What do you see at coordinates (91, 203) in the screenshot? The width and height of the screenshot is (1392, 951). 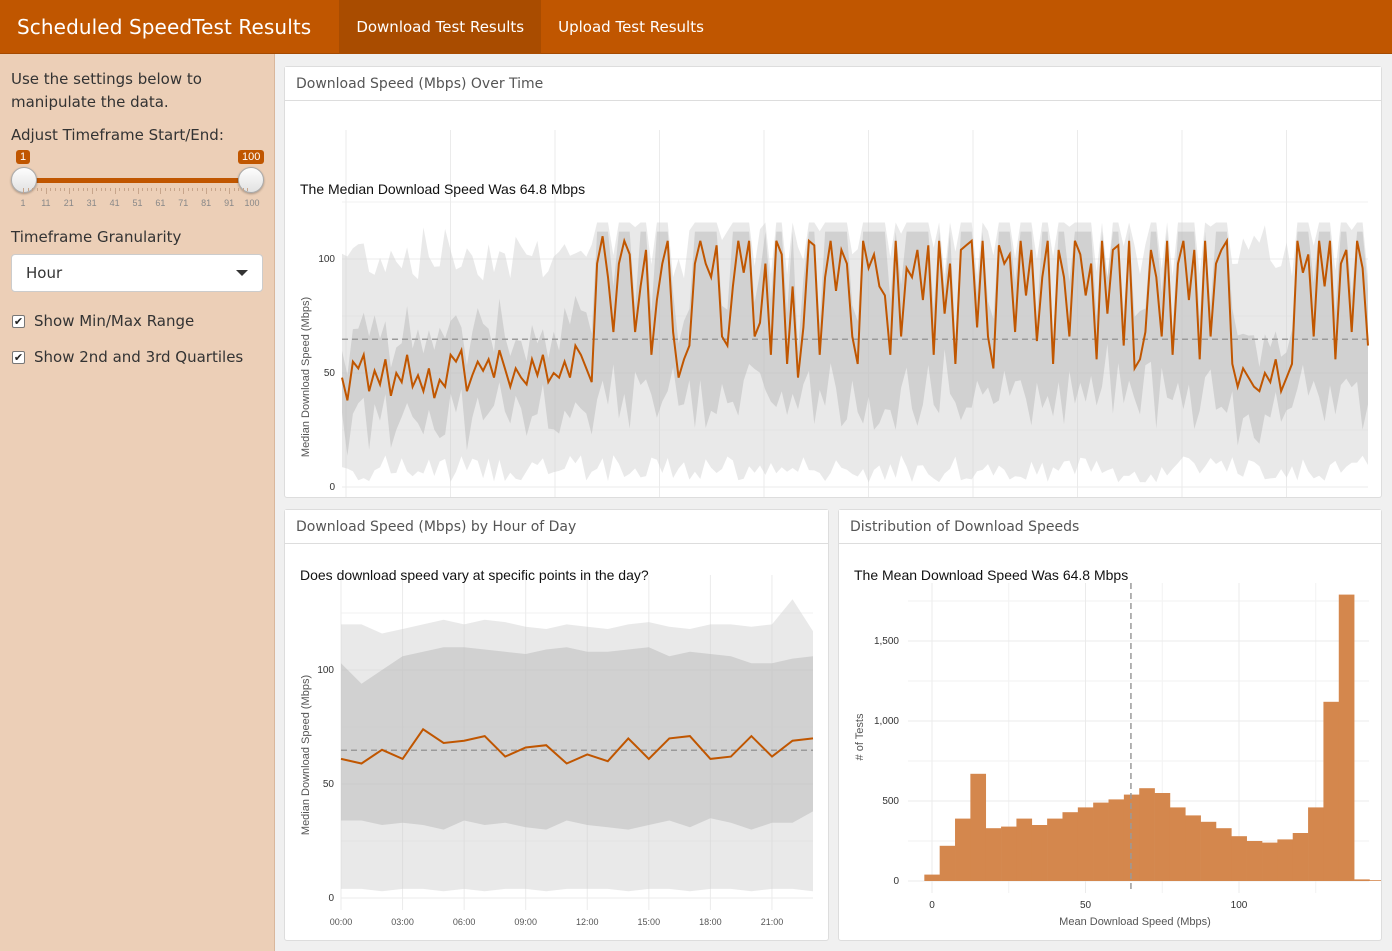 I see `slider-tick-label: 31` at bounding box center [91, 203].